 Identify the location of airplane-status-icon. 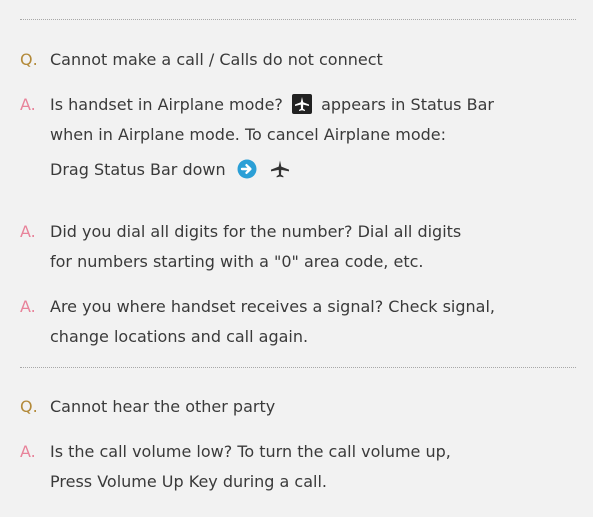
(302, 103).